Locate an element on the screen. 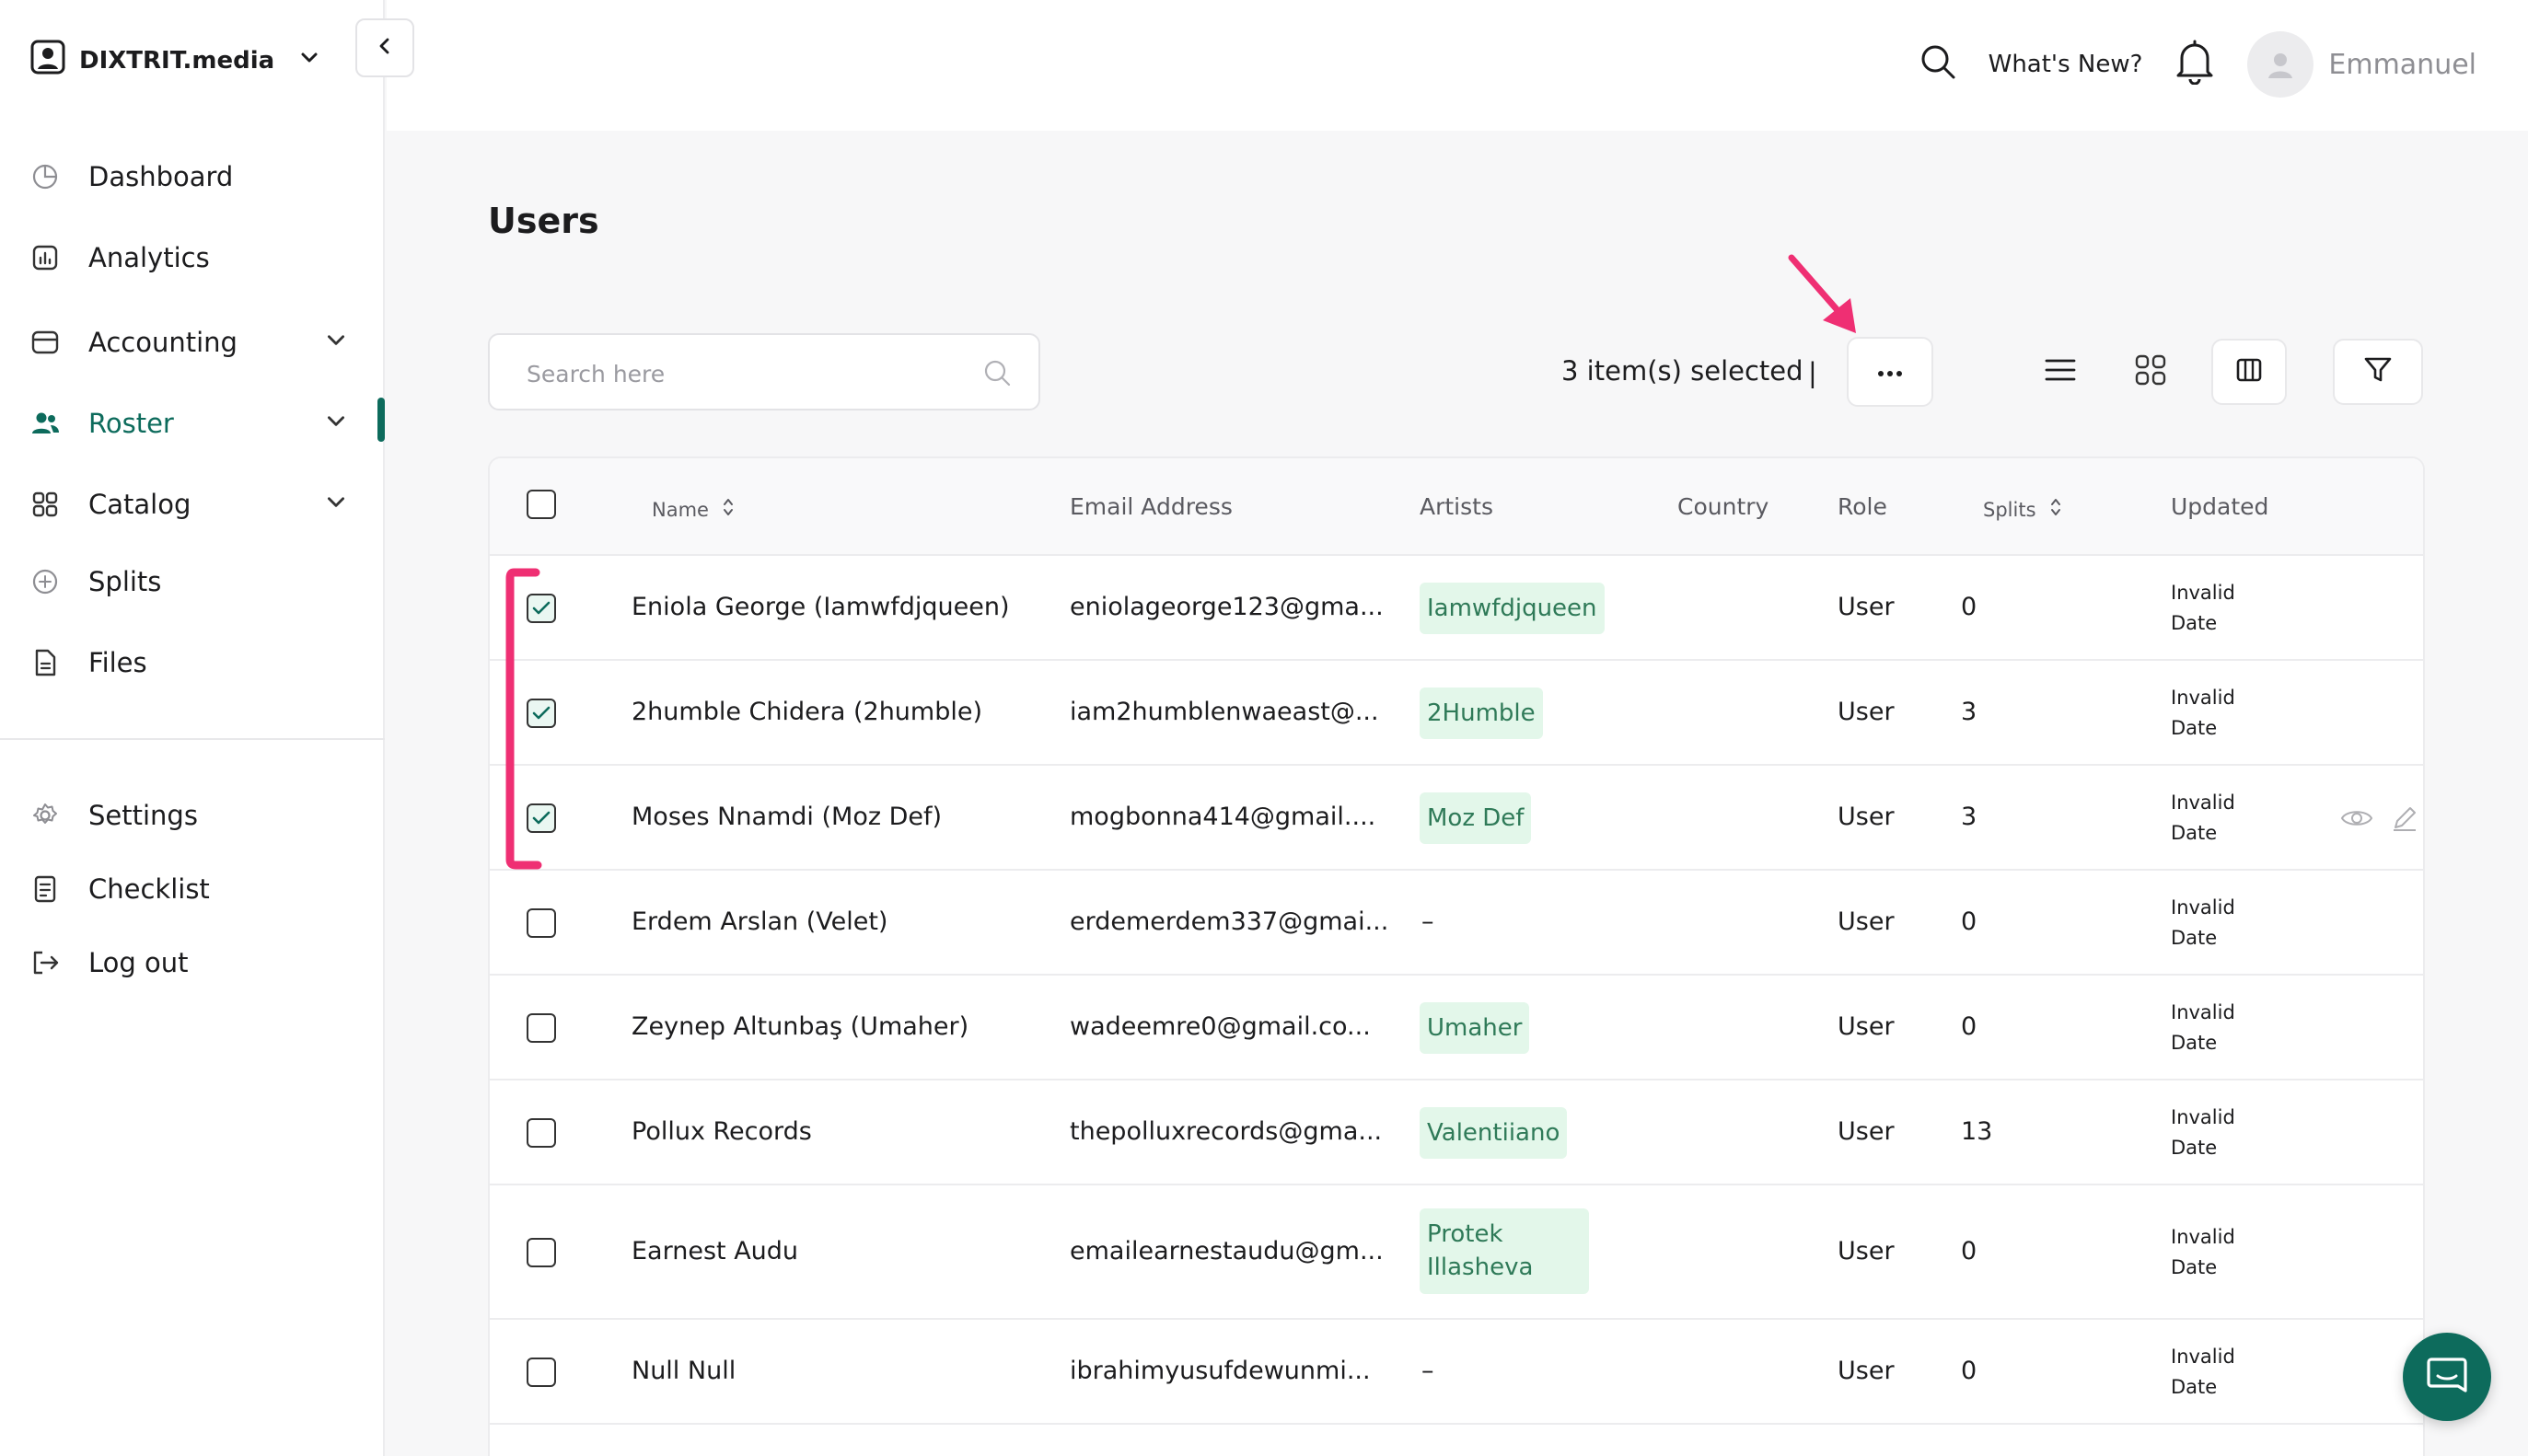  workspace-switcher: DIXTRIT.media is located at coordinates (174, 60).